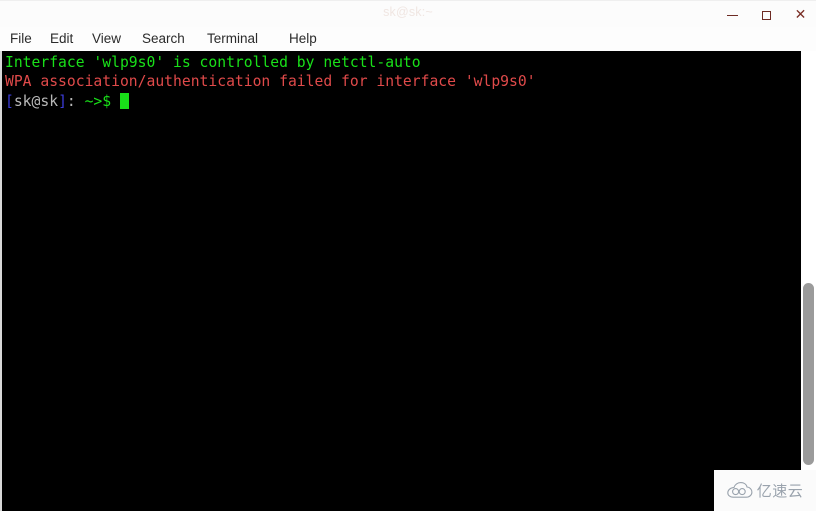 The width and height of the screenshot is (816, 511). Describe the element at coordinates (62, 101) in the screenshot. I see `prompt-close-bracket: ]` at that location.